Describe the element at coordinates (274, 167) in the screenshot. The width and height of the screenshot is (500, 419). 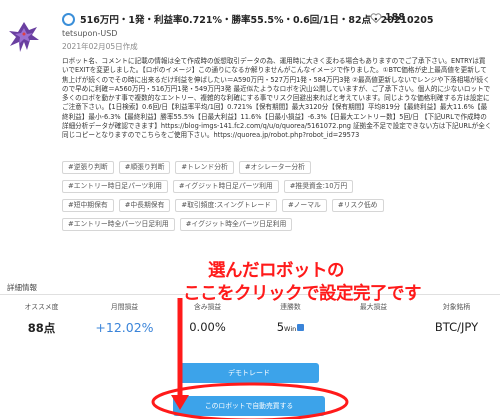
I see `tag: #オシレーター分析` at that location.